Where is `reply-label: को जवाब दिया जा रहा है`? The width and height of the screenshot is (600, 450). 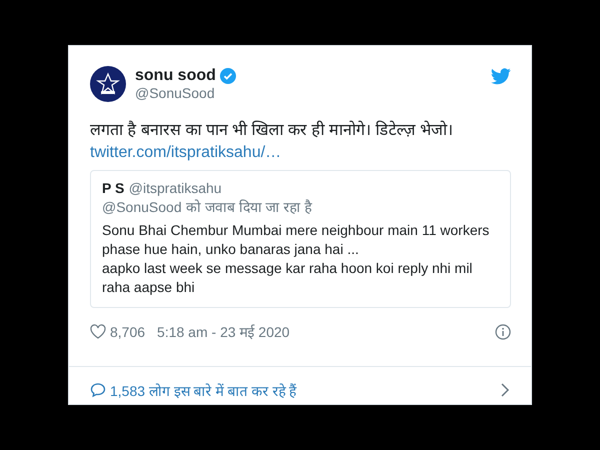 reply-label: को जवाब दिया जा रहा है is located at coordinates (249, 207).